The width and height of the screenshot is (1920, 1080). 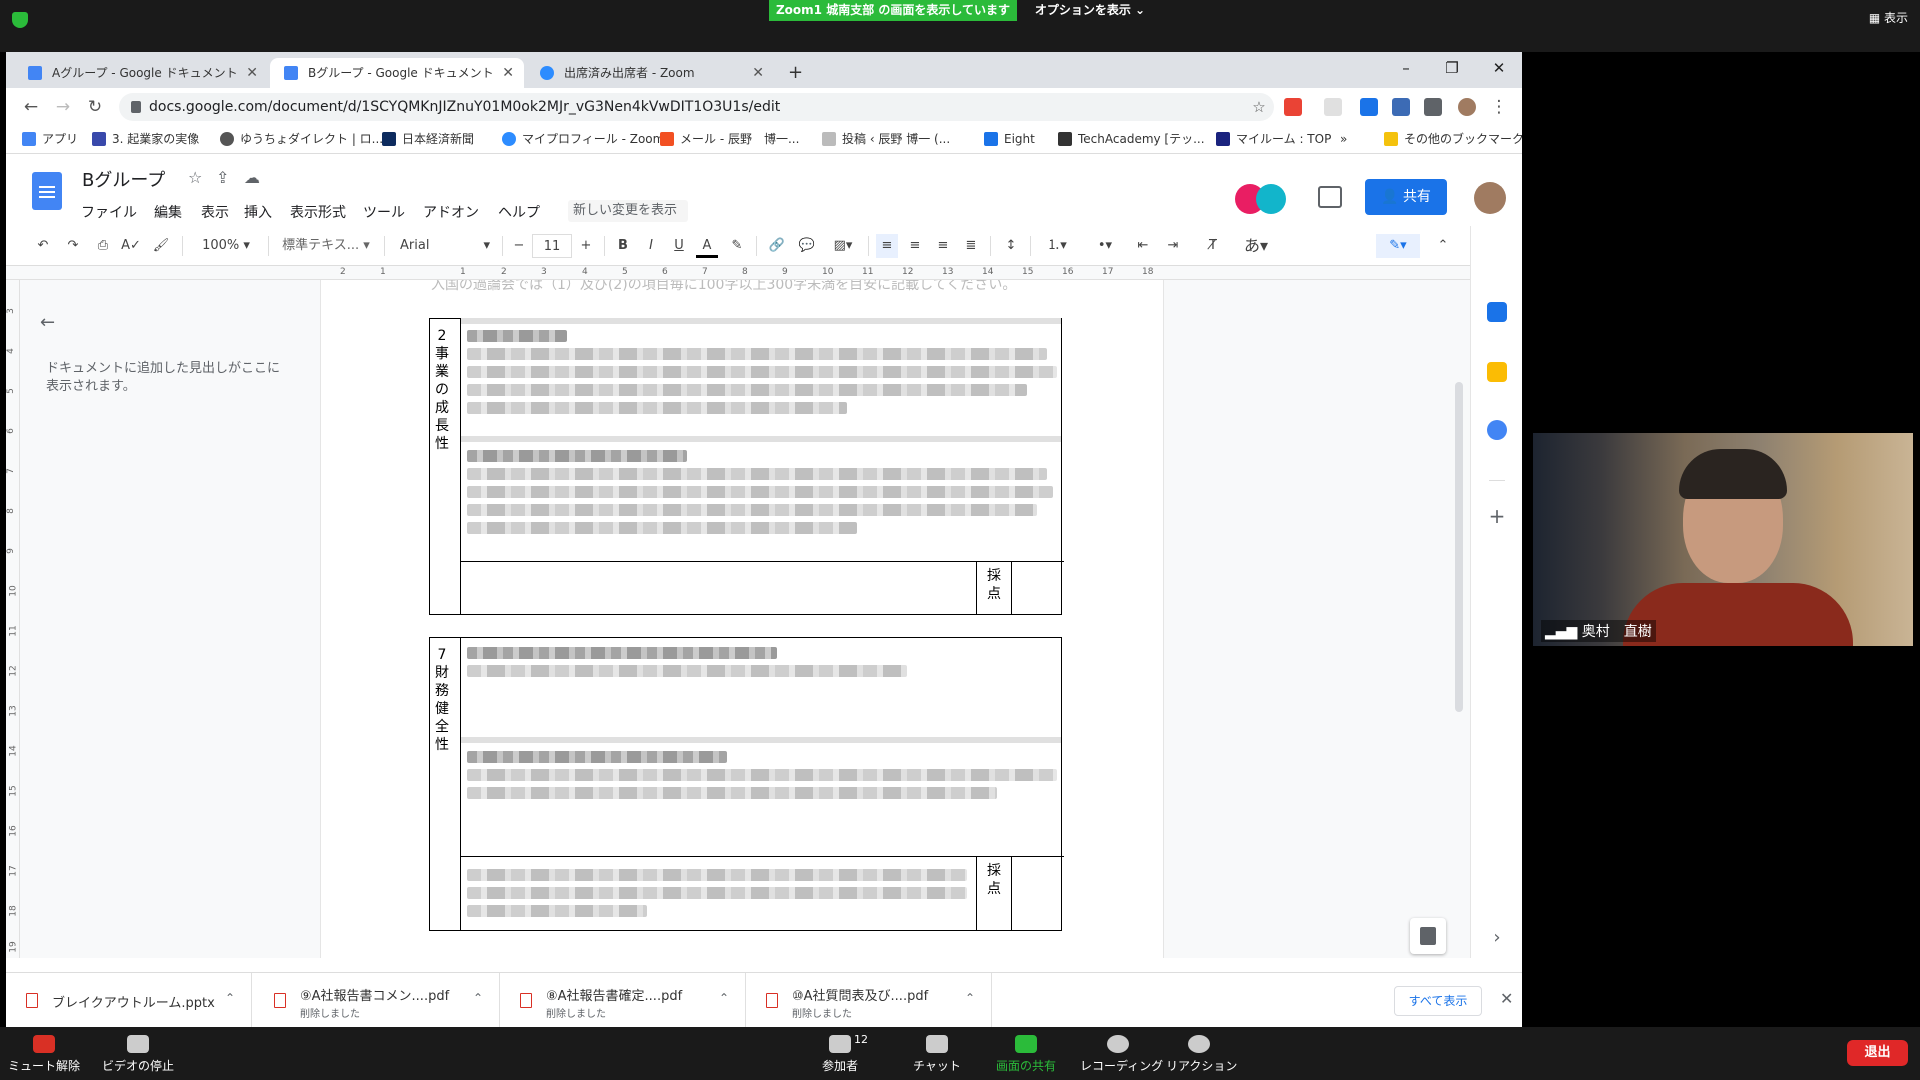 I want to click on bookmark-item: マイプロフィール - Zoom, so click(x=583, y=139).